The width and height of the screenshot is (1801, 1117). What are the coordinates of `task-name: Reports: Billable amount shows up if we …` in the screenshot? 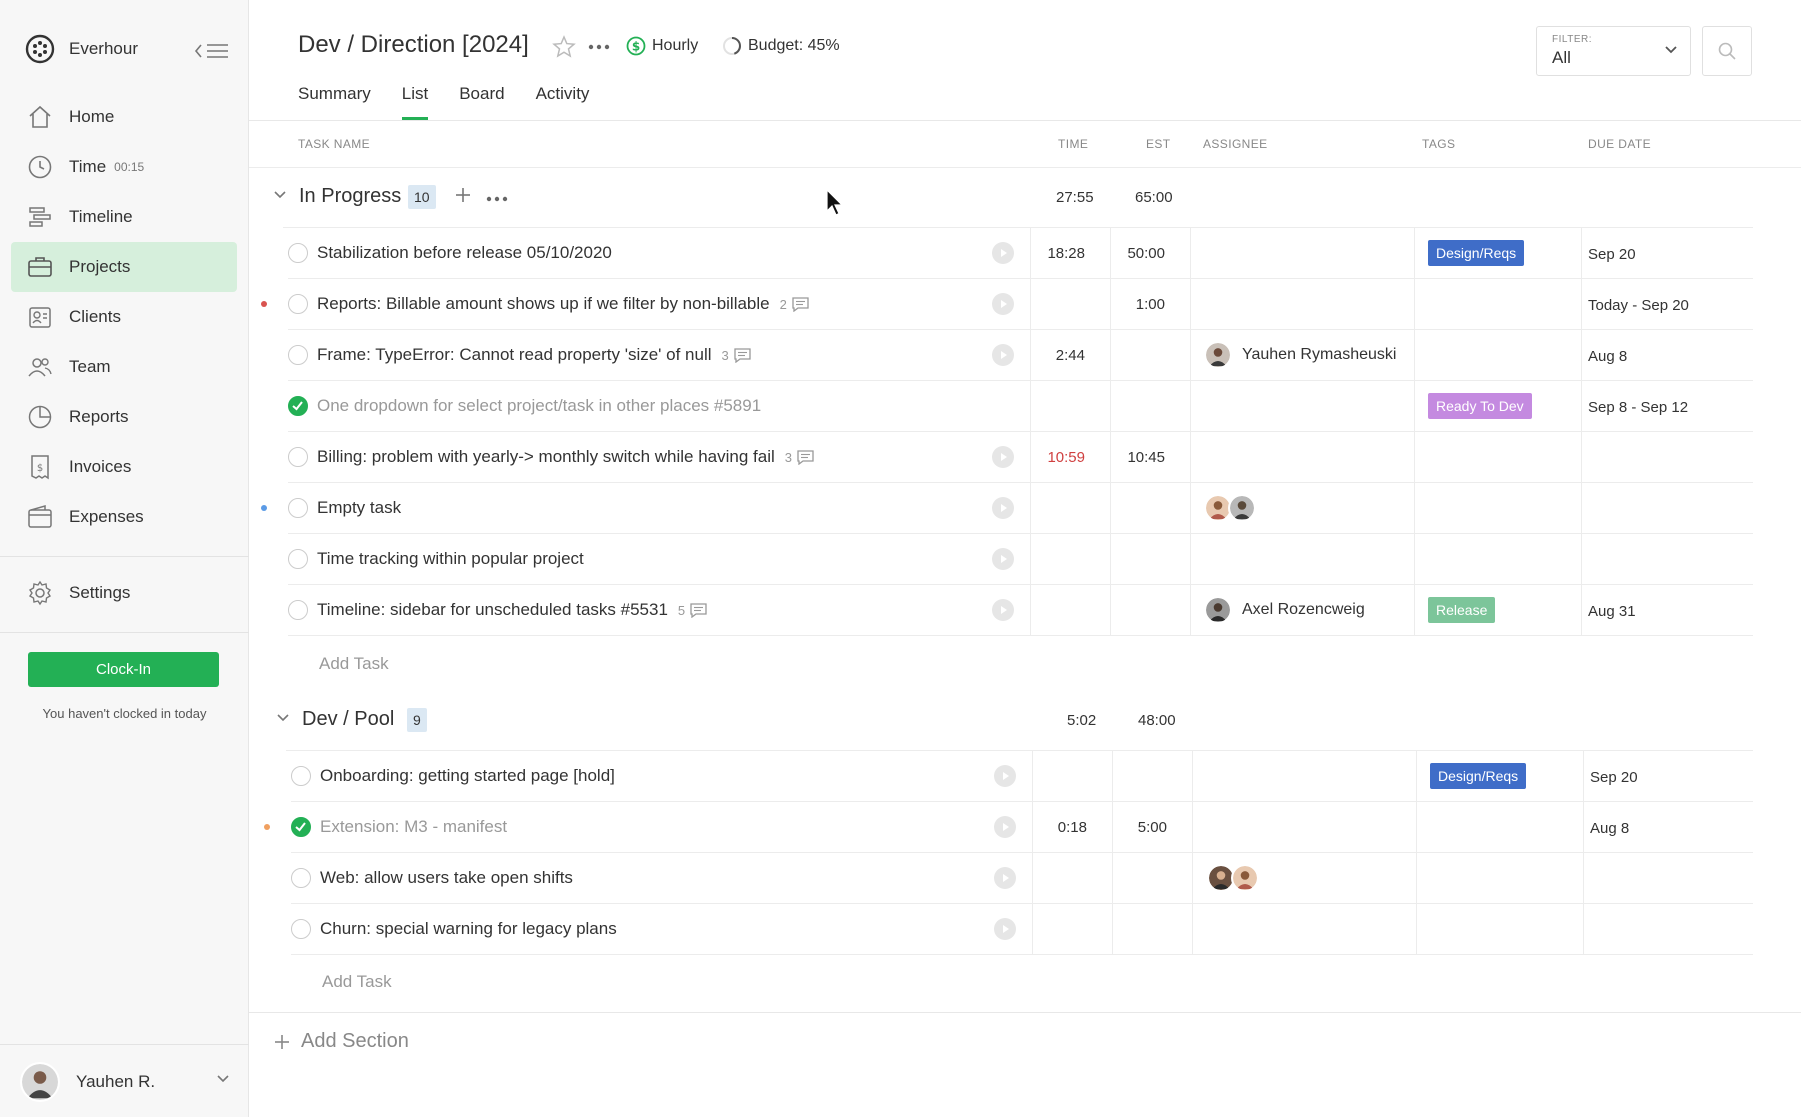 It's located at (563, 304).